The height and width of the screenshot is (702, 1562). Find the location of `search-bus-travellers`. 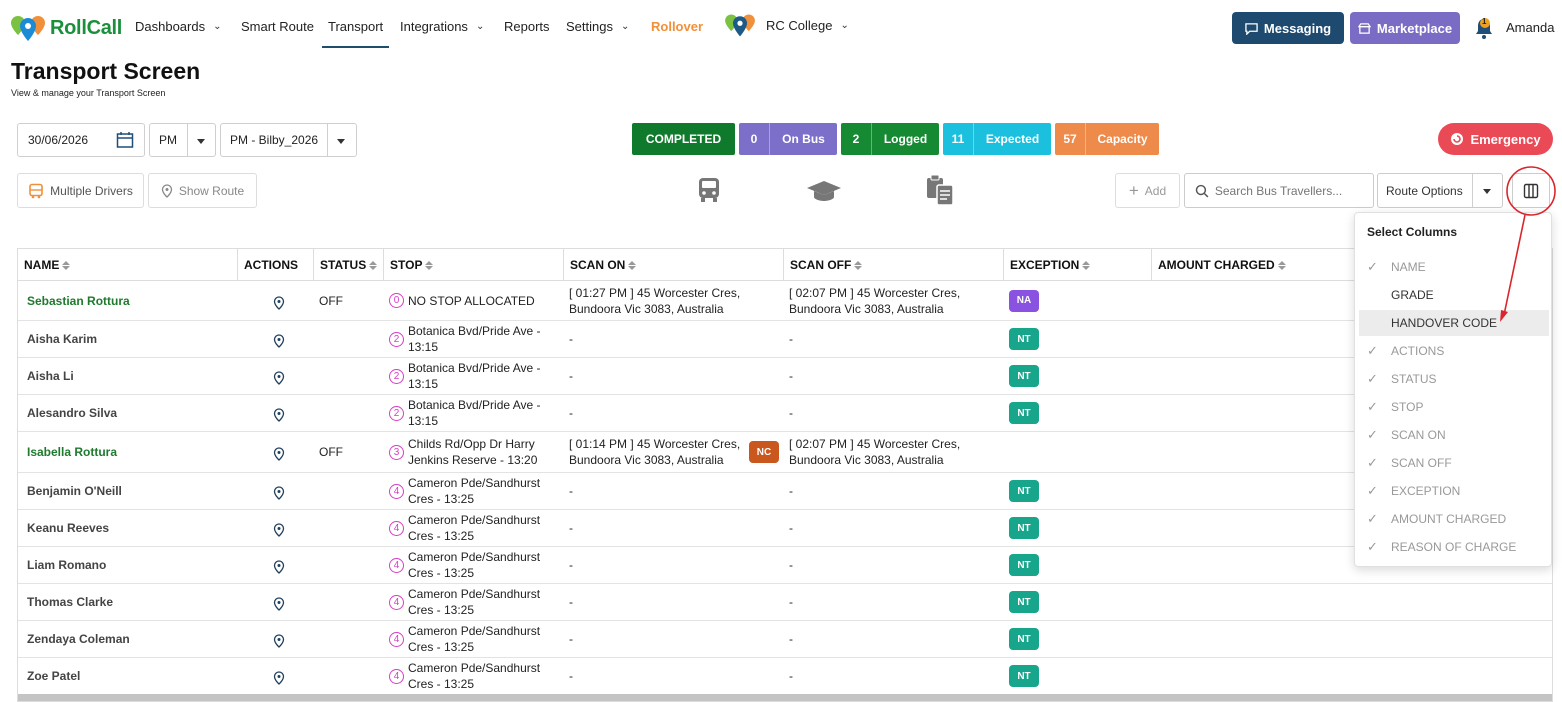

search-bus-travellers is located at coordinates (1279, 190).